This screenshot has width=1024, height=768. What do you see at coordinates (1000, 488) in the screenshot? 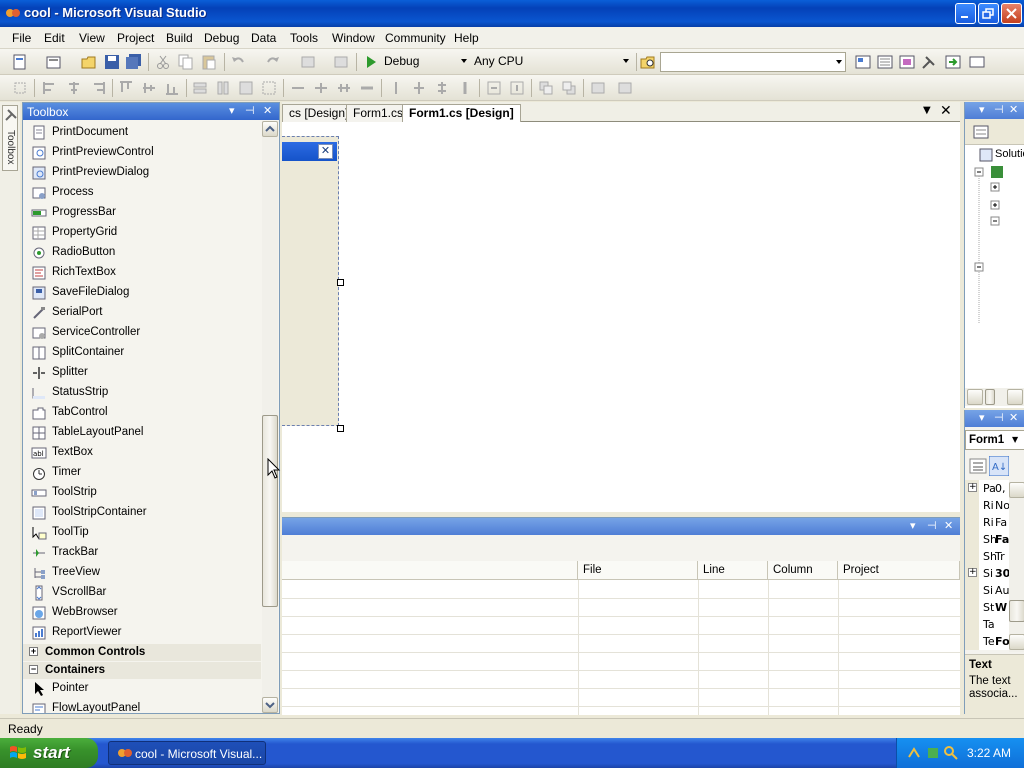
I see `property-value: 0,` at bounding box center [1000, 488].